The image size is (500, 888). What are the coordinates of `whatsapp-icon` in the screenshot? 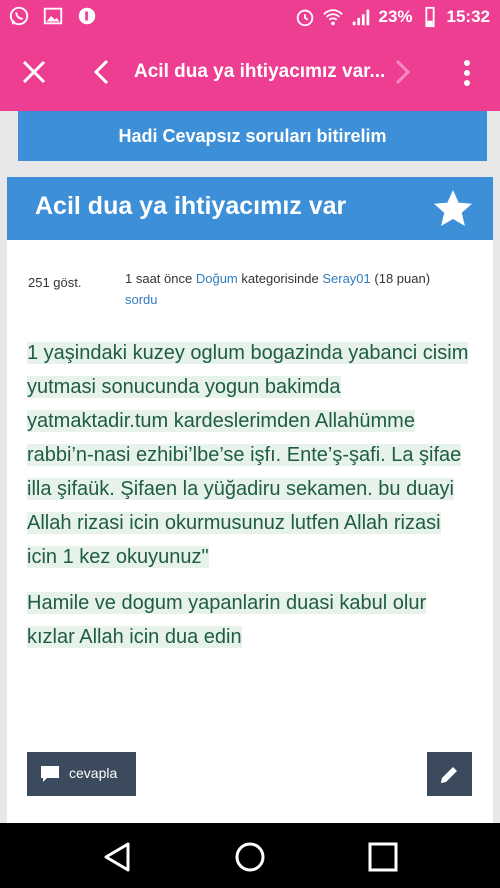 It's located at (19, 16).